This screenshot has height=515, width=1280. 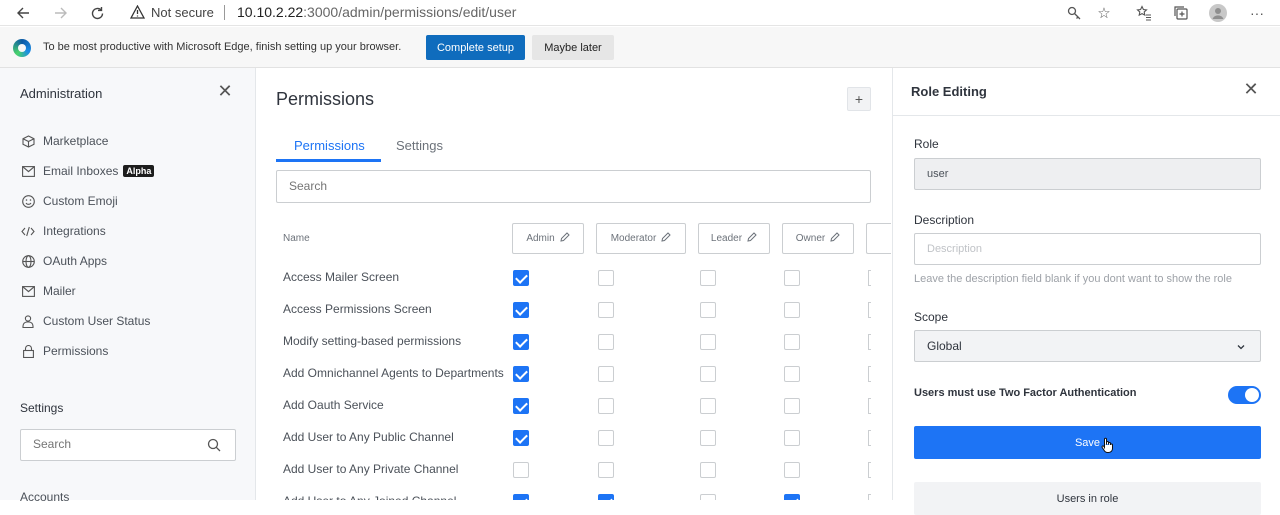 I want to click on permissions-search-input, so click(x=569, y=186).